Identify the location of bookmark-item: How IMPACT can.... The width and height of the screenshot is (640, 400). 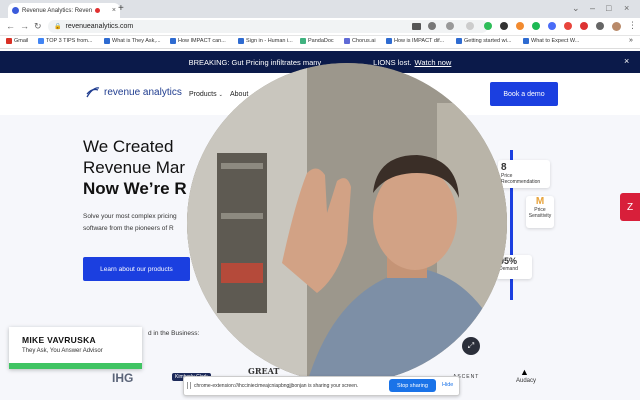
(198, 41).